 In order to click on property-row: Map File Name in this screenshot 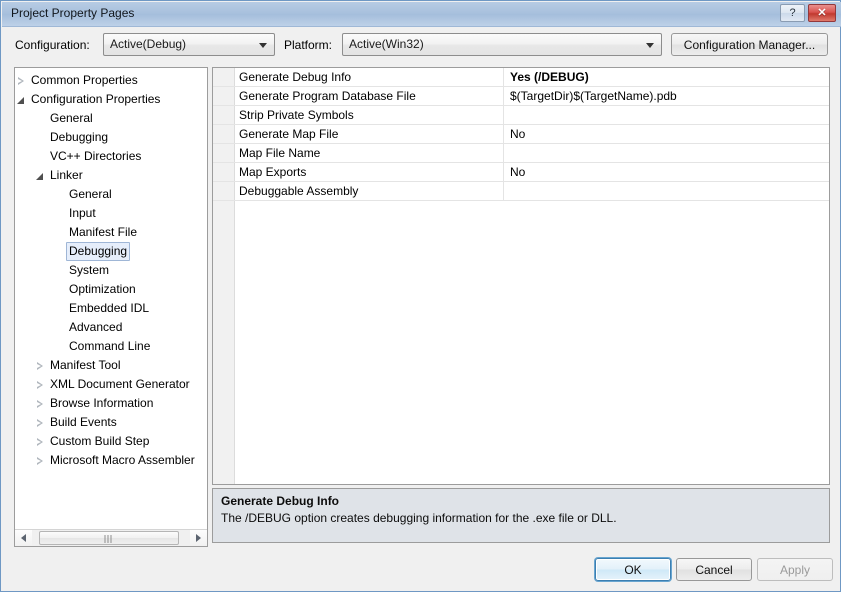, I will do `click(521, 153)`.